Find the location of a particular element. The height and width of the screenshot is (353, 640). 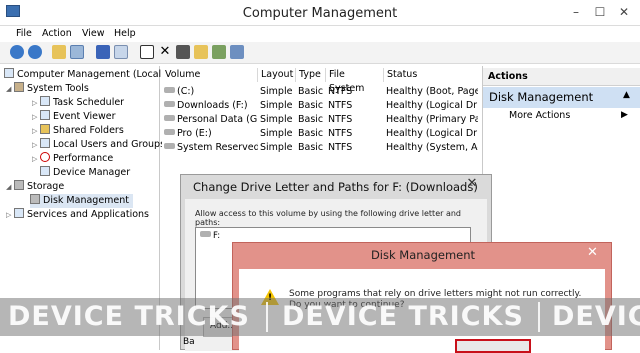

tools-icon is located at coordinates (19, 87).